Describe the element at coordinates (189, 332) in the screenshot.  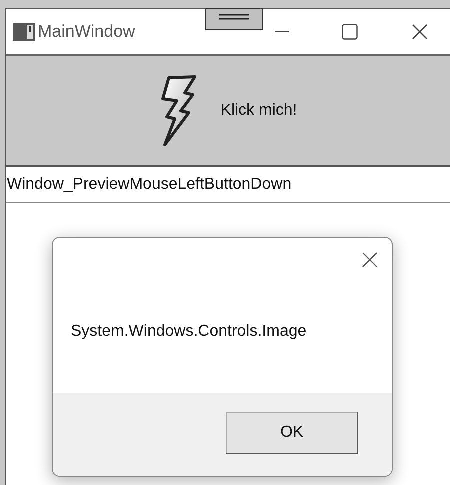
I see `dialog-message: System.Windows.Controls.Image` at that location.